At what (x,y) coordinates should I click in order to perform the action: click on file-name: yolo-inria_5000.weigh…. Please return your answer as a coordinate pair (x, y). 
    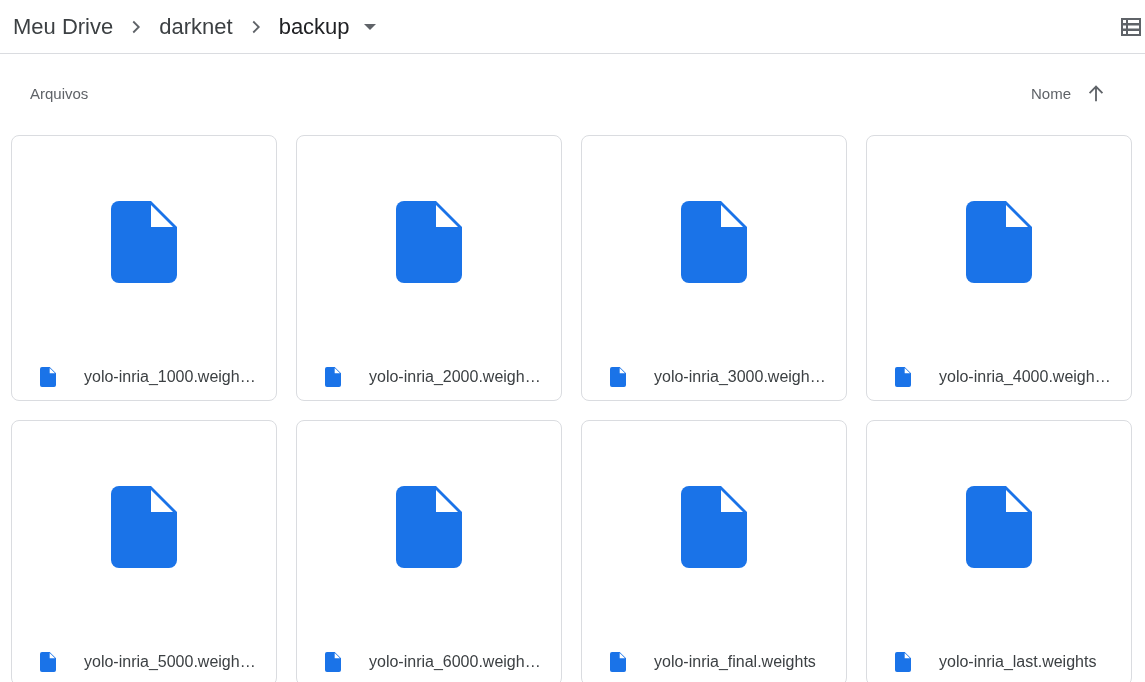
    Looking at the image, I should click on (170, 662).